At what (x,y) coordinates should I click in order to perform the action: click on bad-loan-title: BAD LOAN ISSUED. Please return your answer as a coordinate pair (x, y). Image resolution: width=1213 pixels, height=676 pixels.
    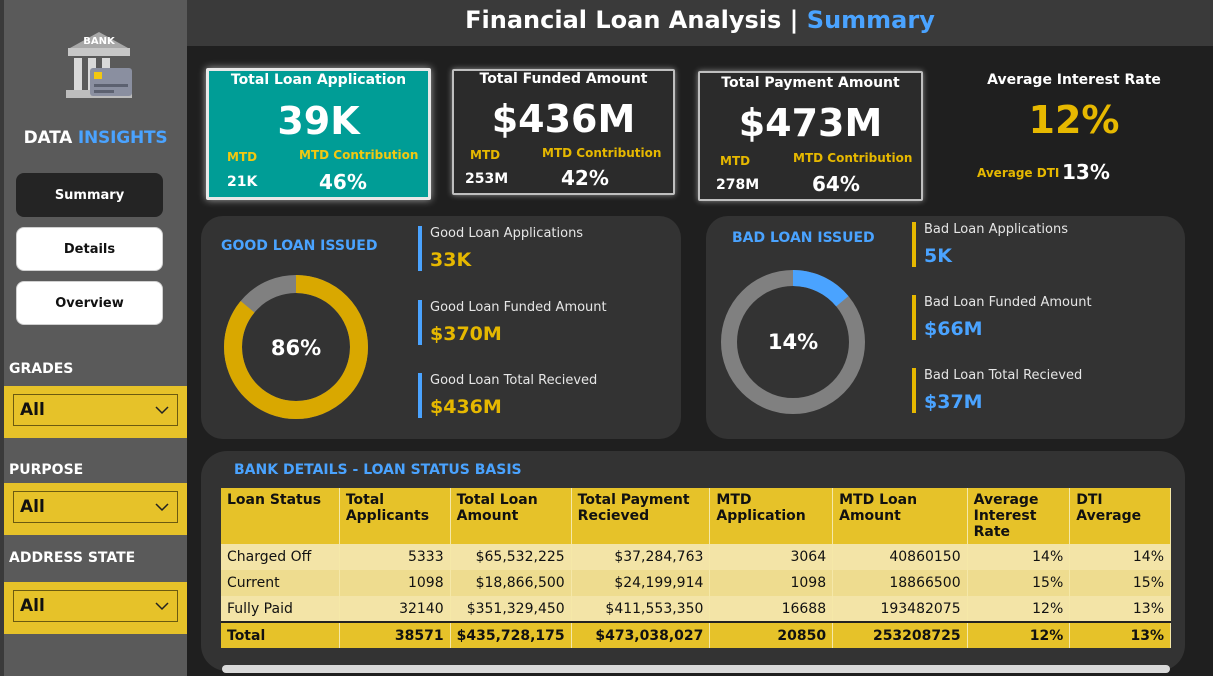
    Looking at the image, I should click on (803, 238).